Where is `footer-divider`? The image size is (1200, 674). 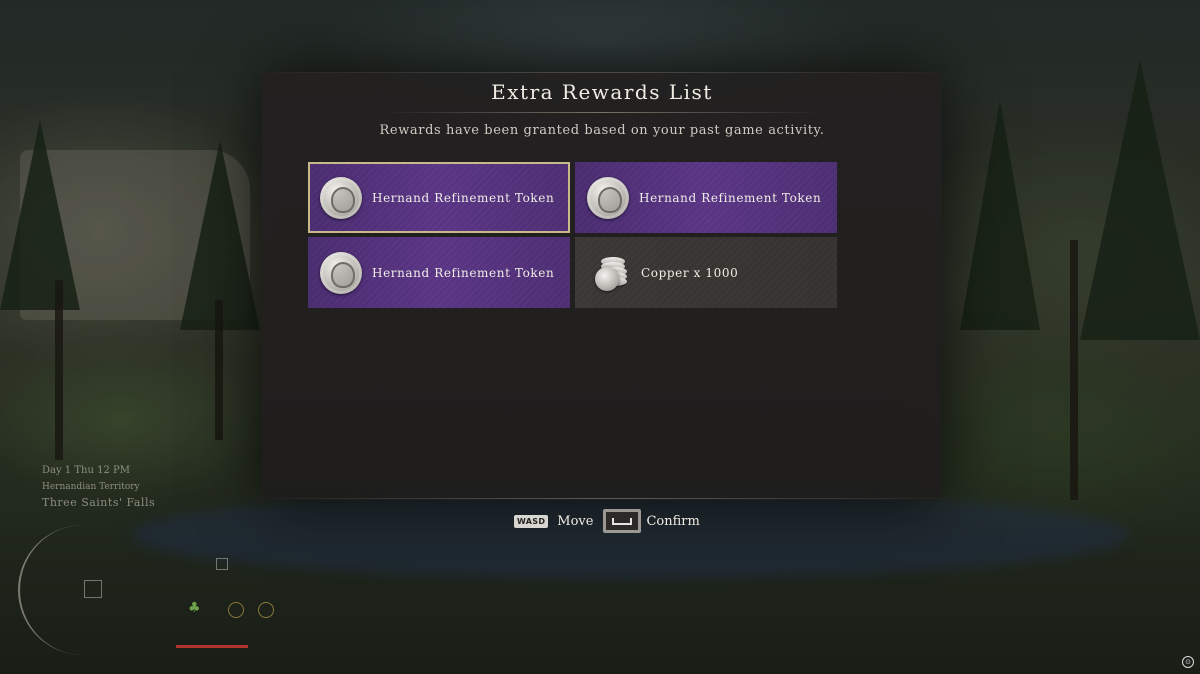
footer-divider is located at coordinates (610, 498).